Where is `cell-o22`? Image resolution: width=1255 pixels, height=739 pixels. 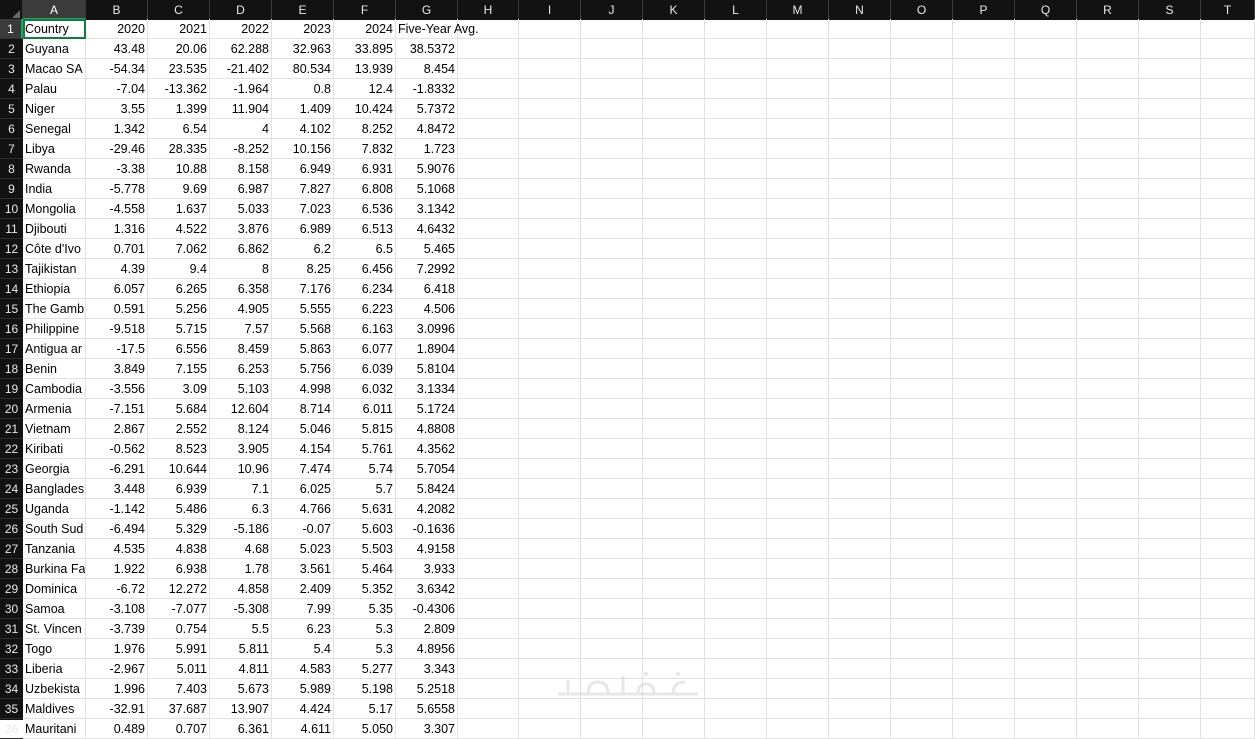 cell-o22 is located at coordinates (922, 449).